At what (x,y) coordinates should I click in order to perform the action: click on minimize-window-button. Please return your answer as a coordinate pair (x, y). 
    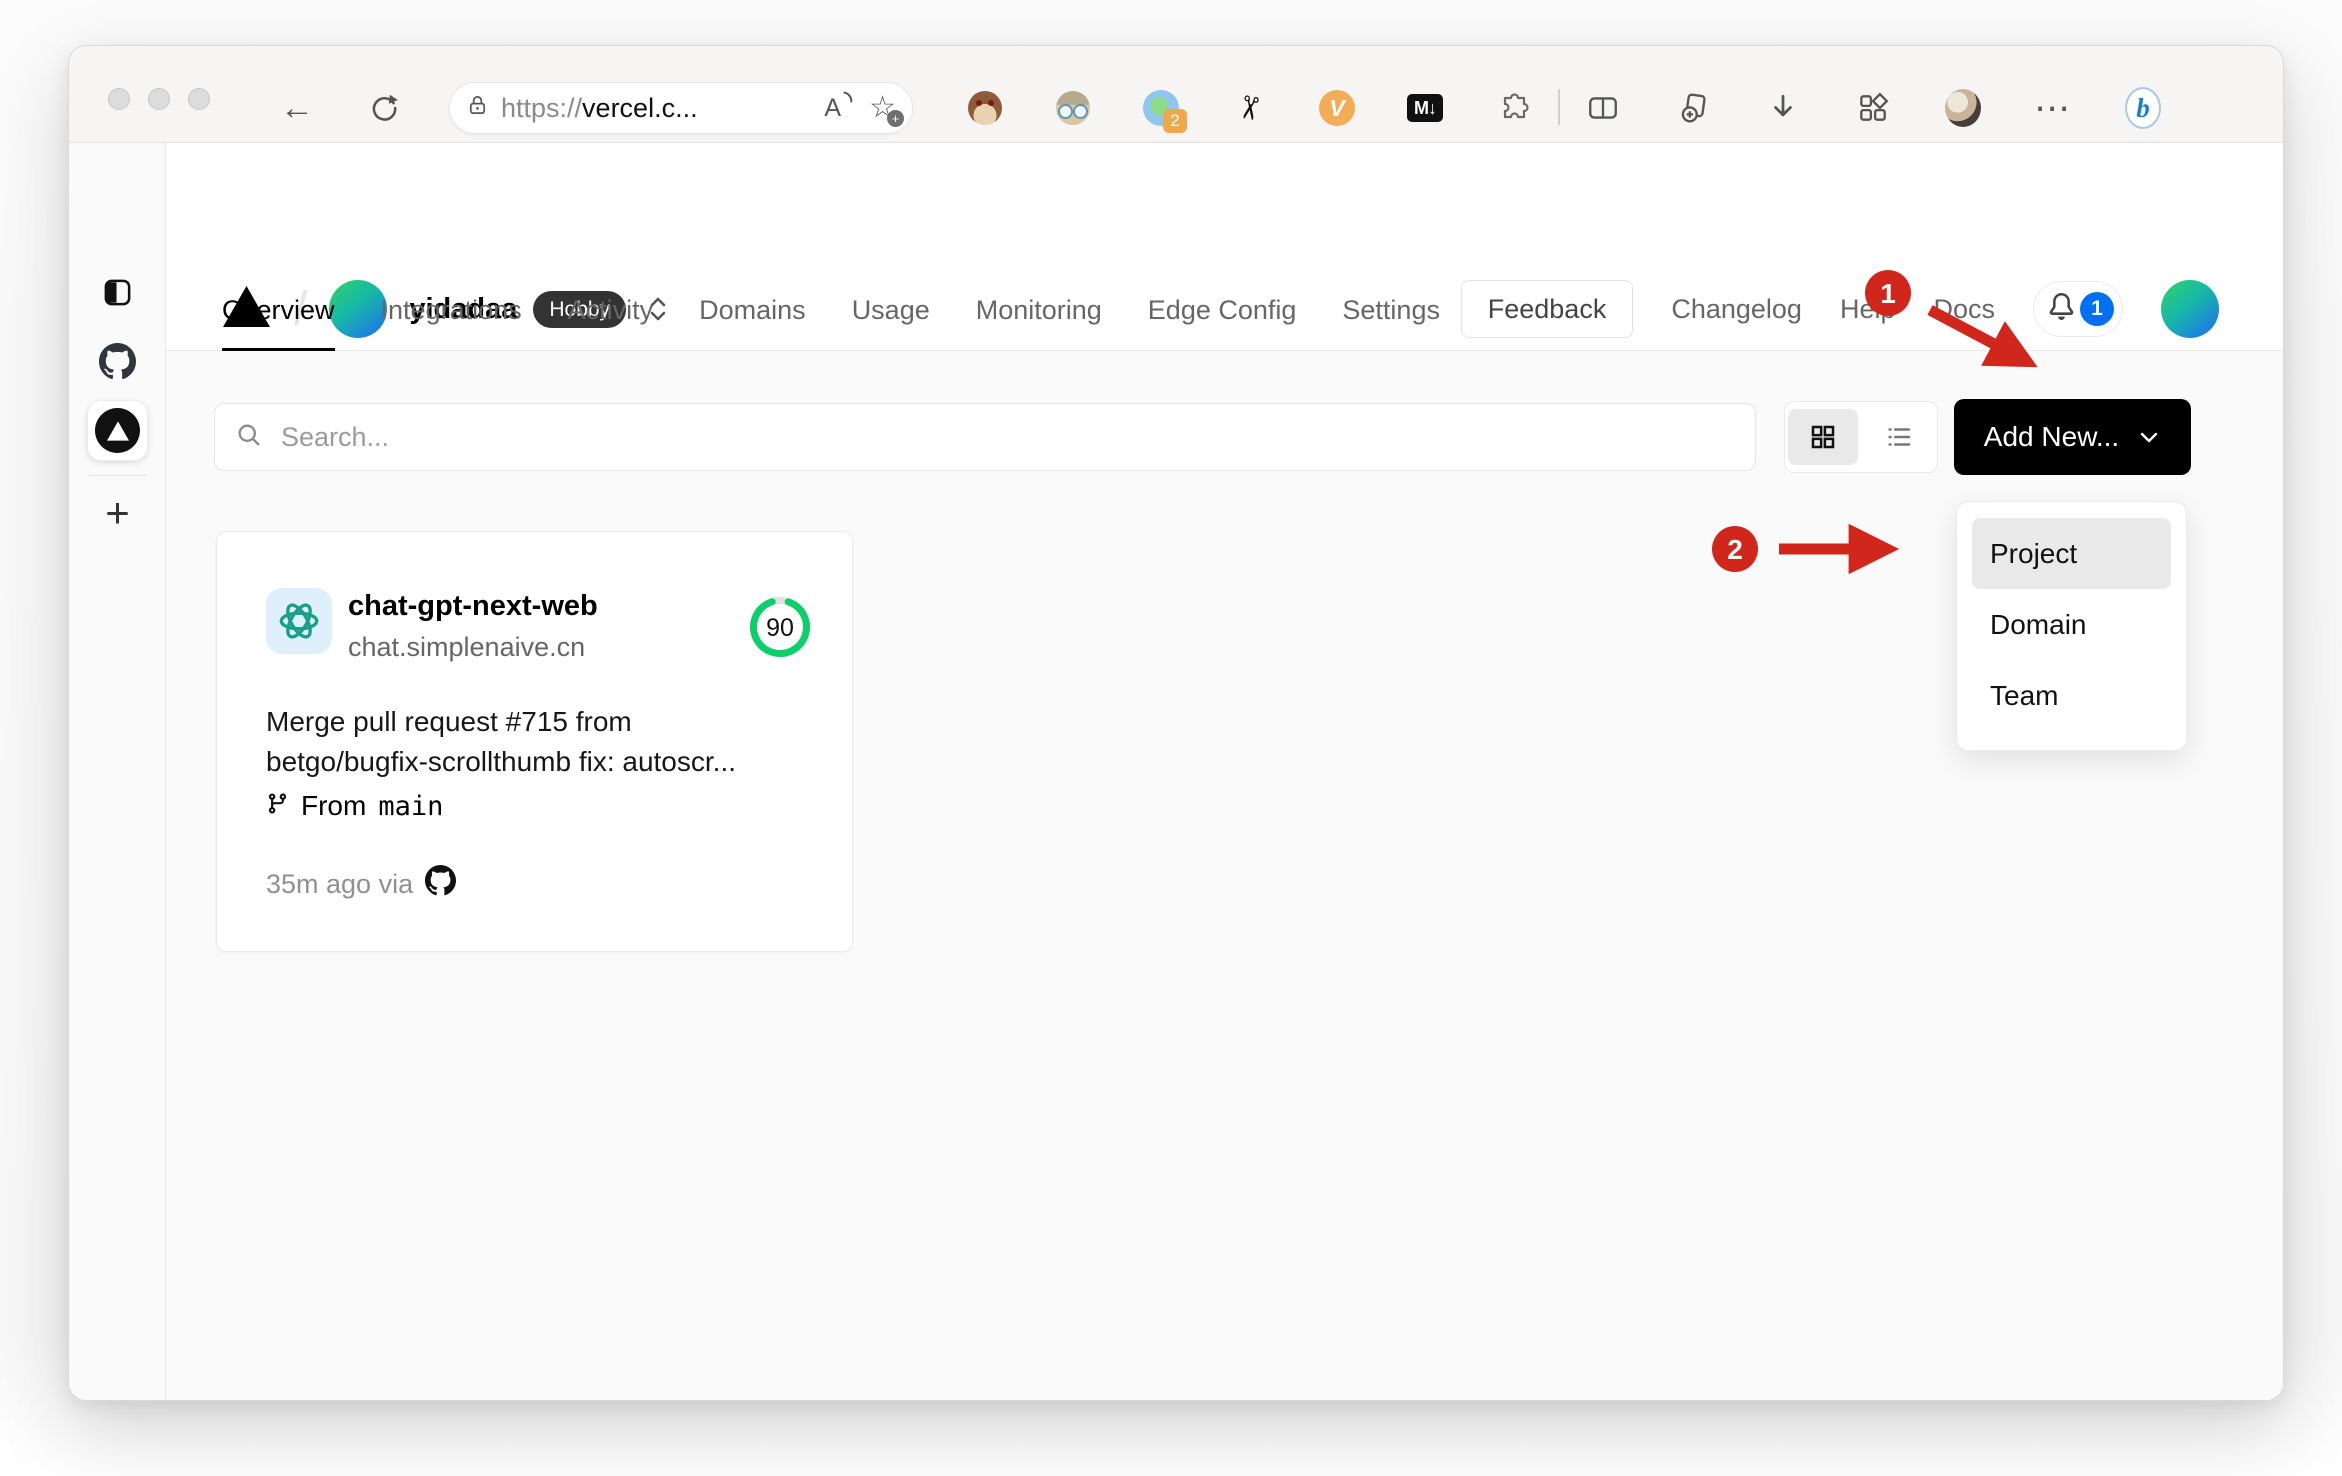
    Looking at the image, I should click on (159, 99).